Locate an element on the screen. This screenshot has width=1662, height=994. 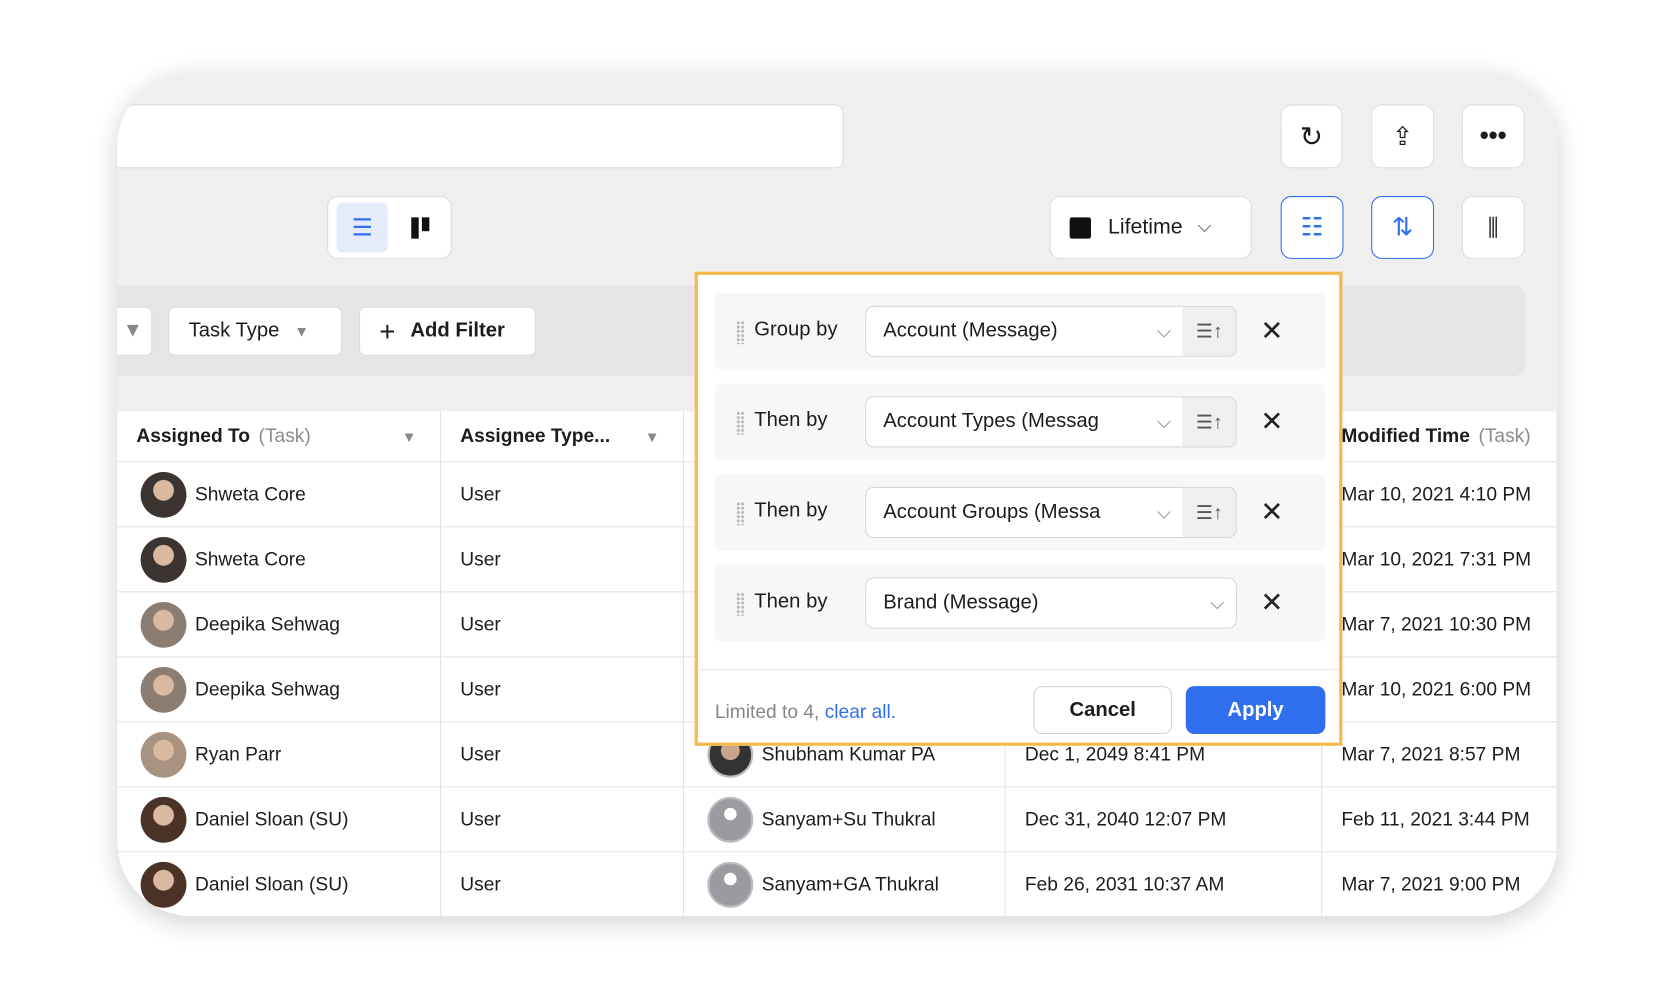
table-cell: Mar 10, 2021 6:00 PM is located at coordinates (1440, 690).